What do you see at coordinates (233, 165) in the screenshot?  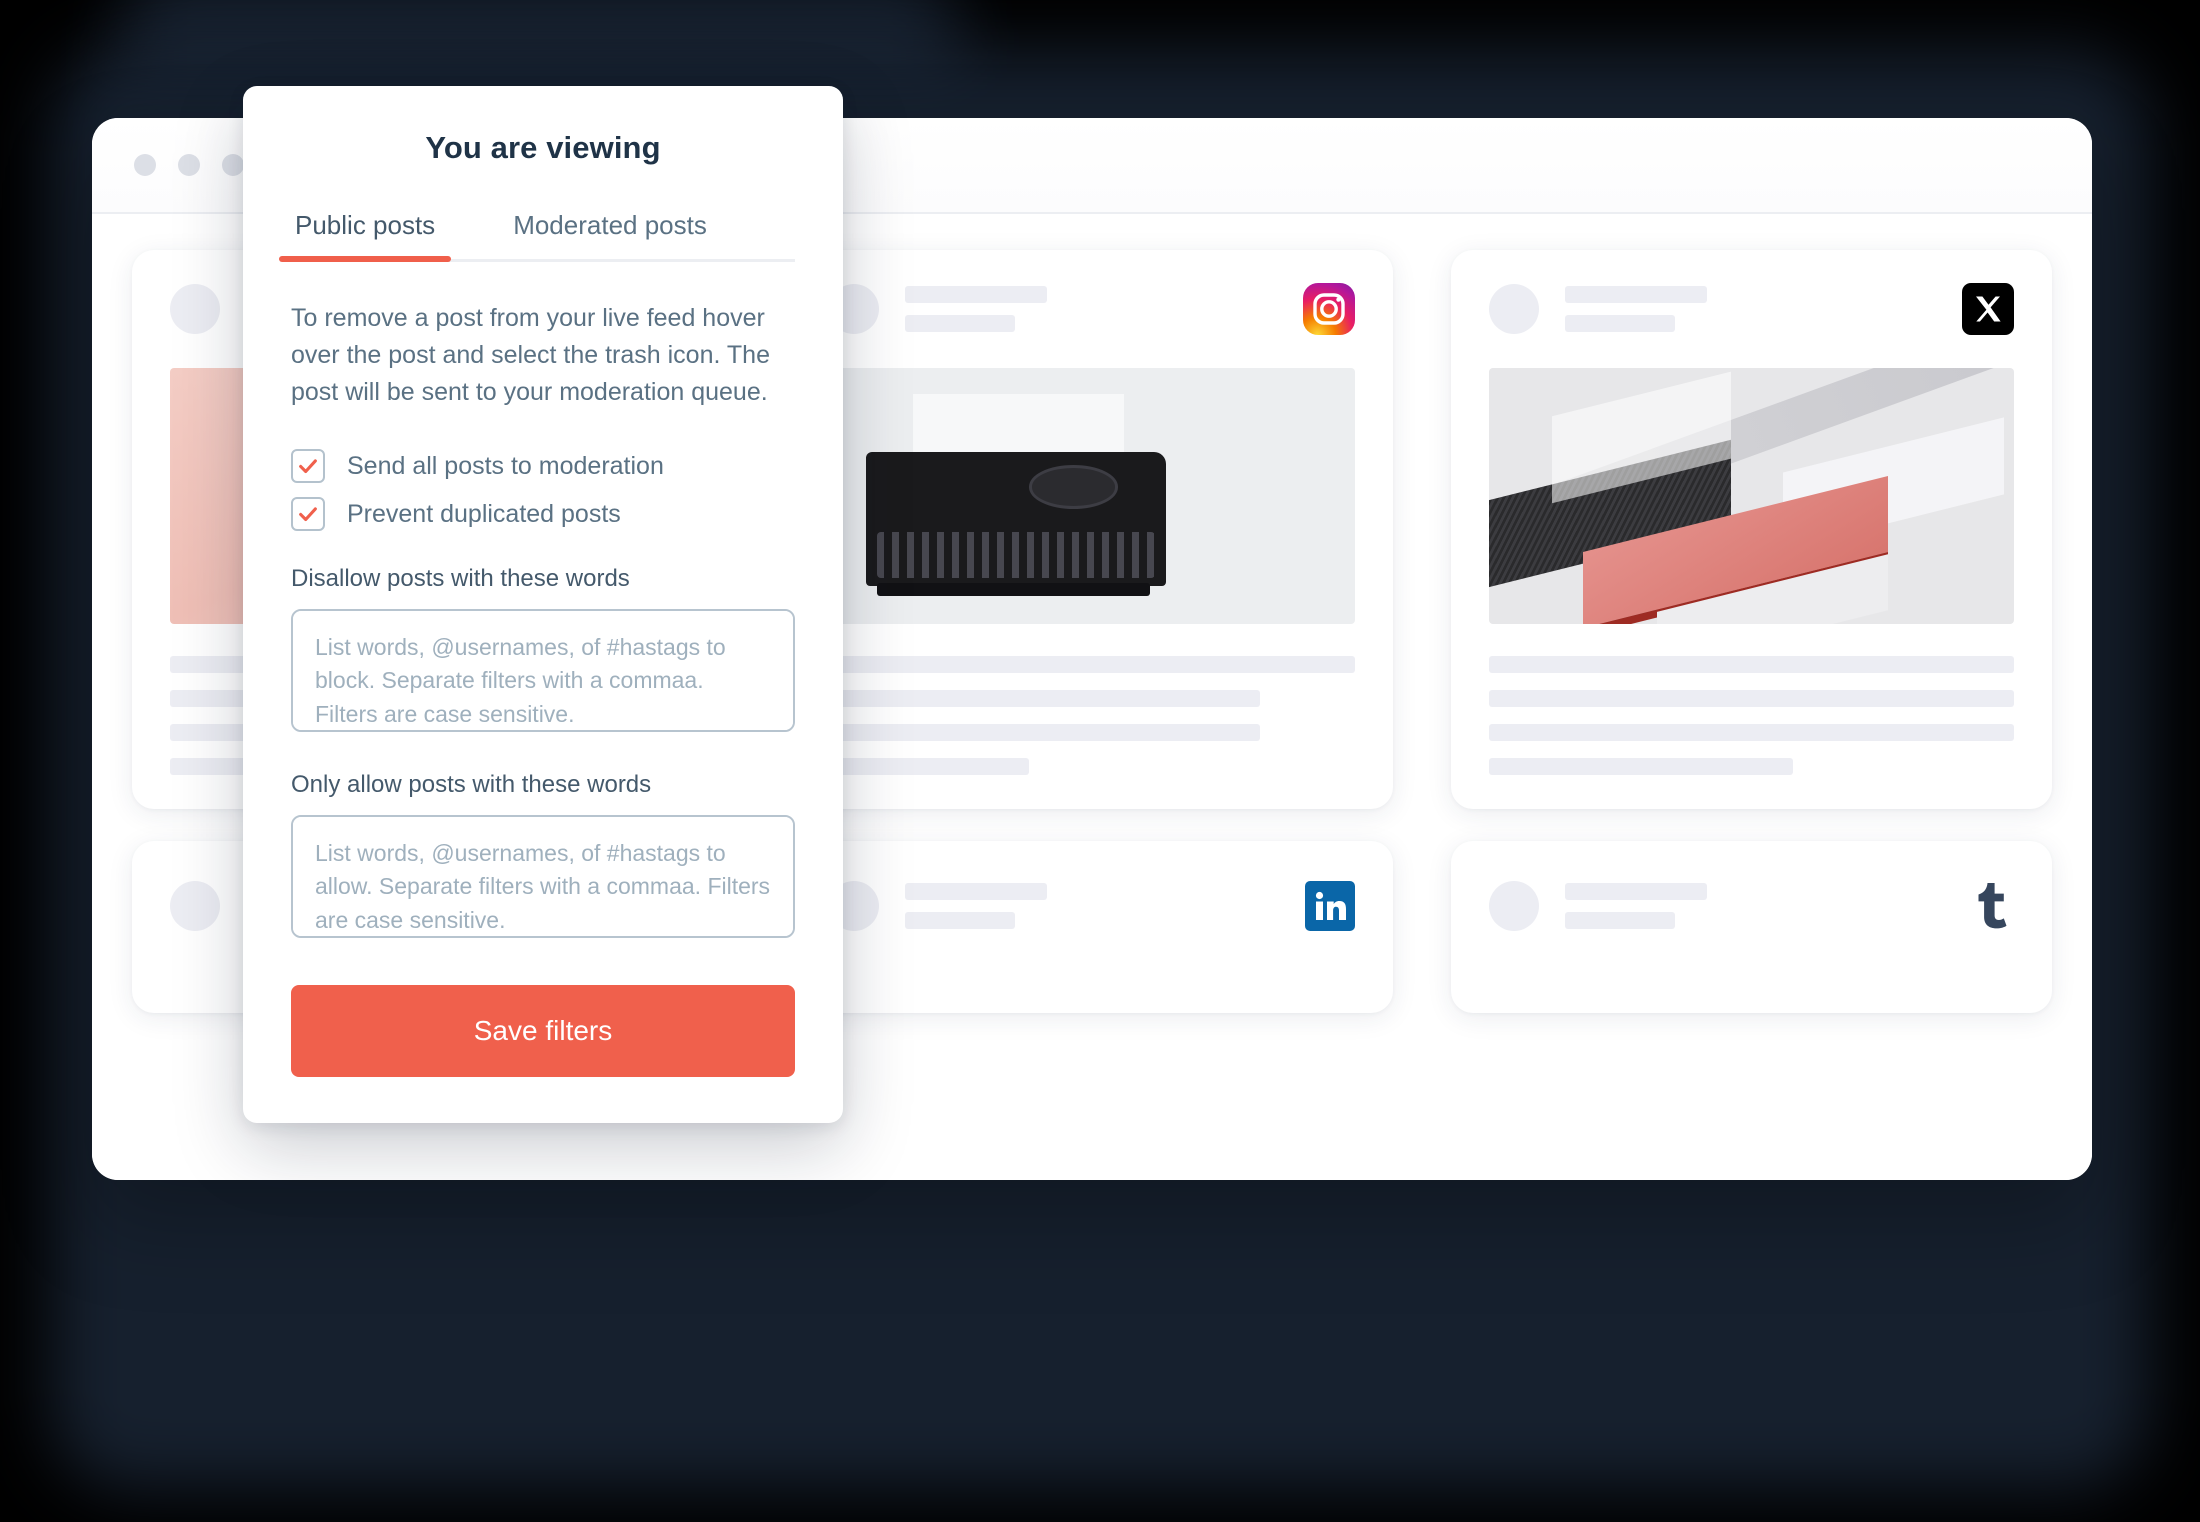 I see `window-dot-maximize` at bounding box center [233, 165].